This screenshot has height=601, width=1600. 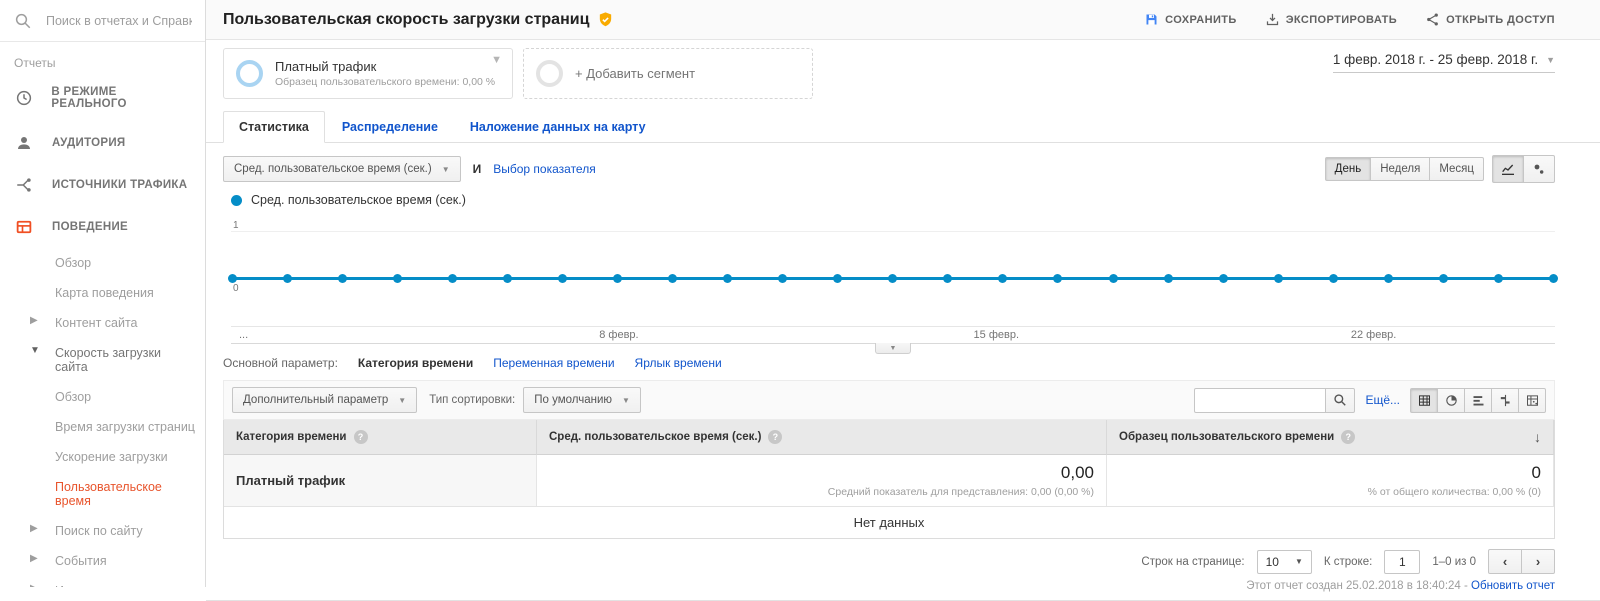 I want to click on dimension-option-timing-label: Ярлык времени, so click(x=678, y=363).